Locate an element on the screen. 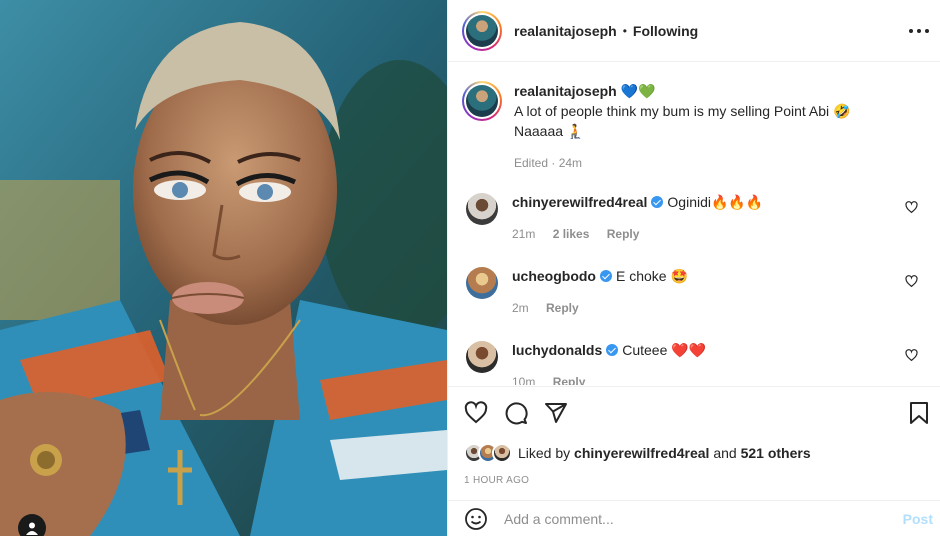  comment-username: ucheogbodo is located at coordinates (554, 276).